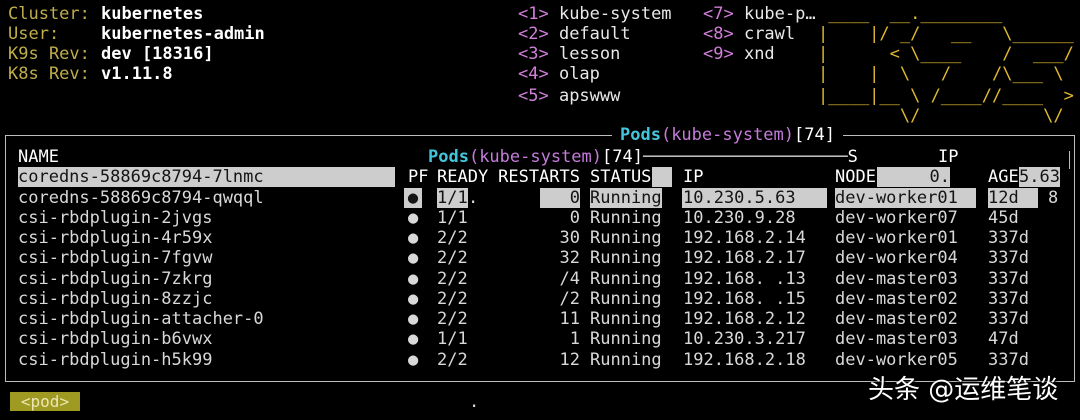 The image size is (1080, 420). I want to click on namespace-name: olap, so click(579, 74).